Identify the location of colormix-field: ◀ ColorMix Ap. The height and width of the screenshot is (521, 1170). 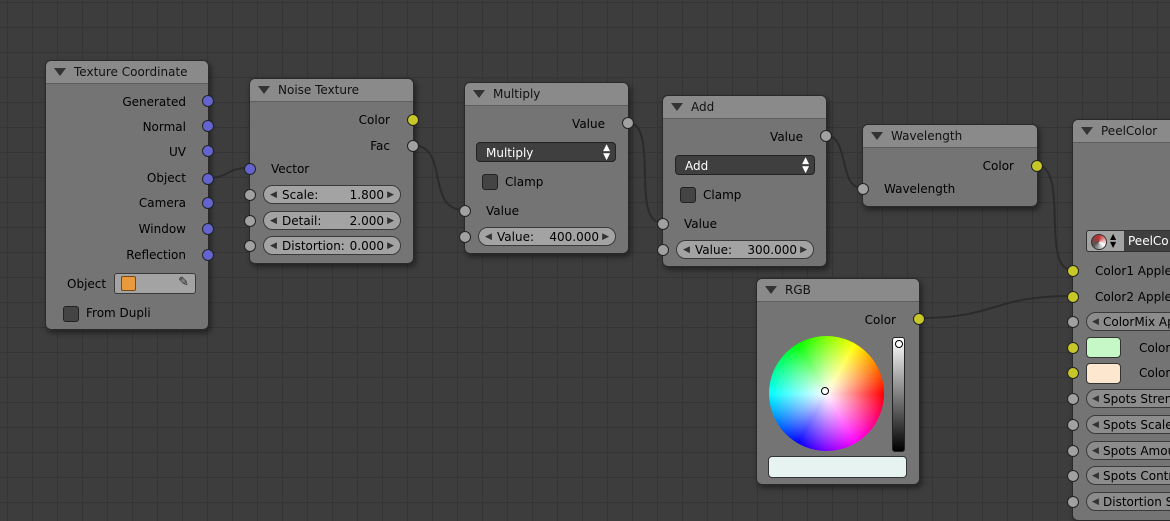
(1128, 321).